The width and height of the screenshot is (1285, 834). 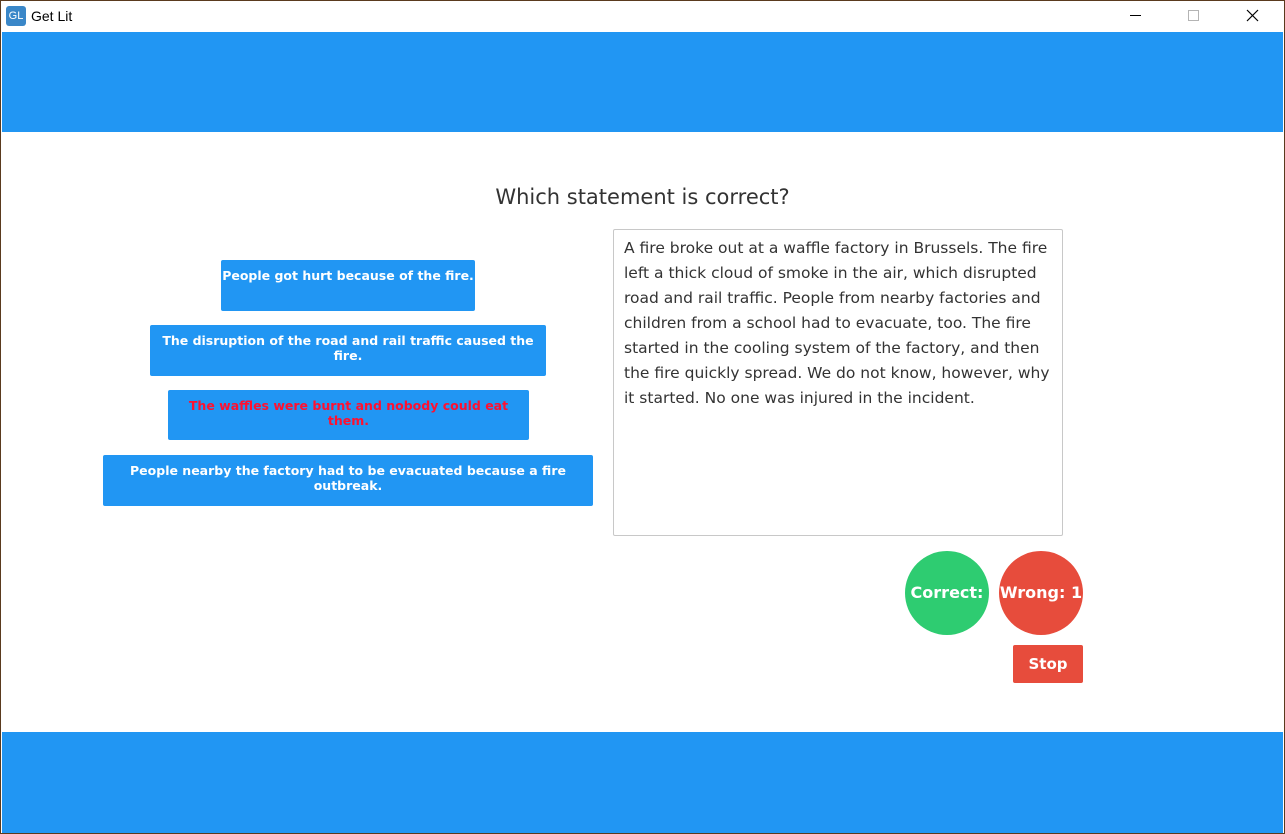 I want to click on close-icon, so click(x=1252, y=15).